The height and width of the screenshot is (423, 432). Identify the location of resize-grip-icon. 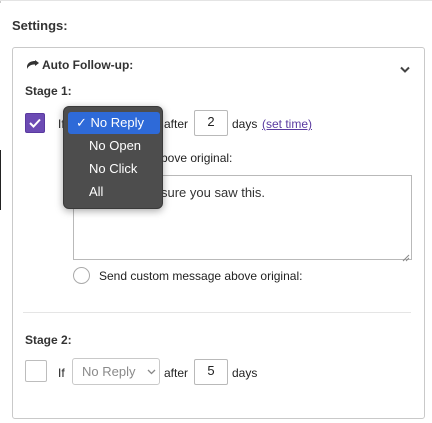
(405, 258).